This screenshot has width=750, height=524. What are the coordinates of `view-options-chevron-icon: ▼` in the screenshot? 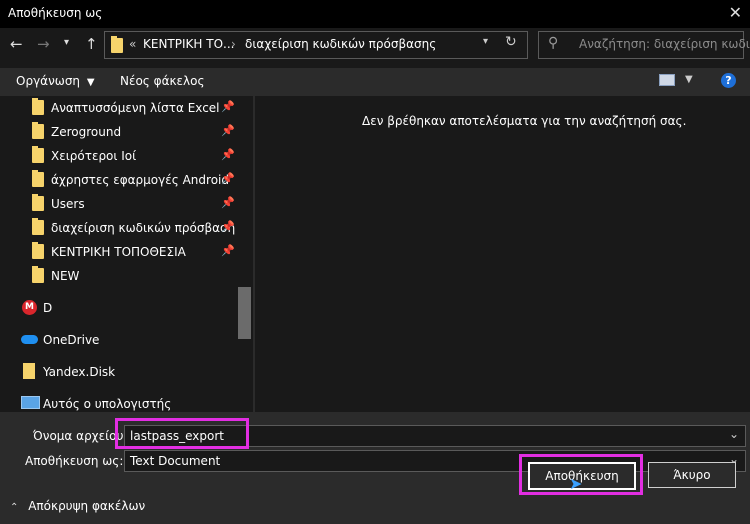 It's located at (689, 79).